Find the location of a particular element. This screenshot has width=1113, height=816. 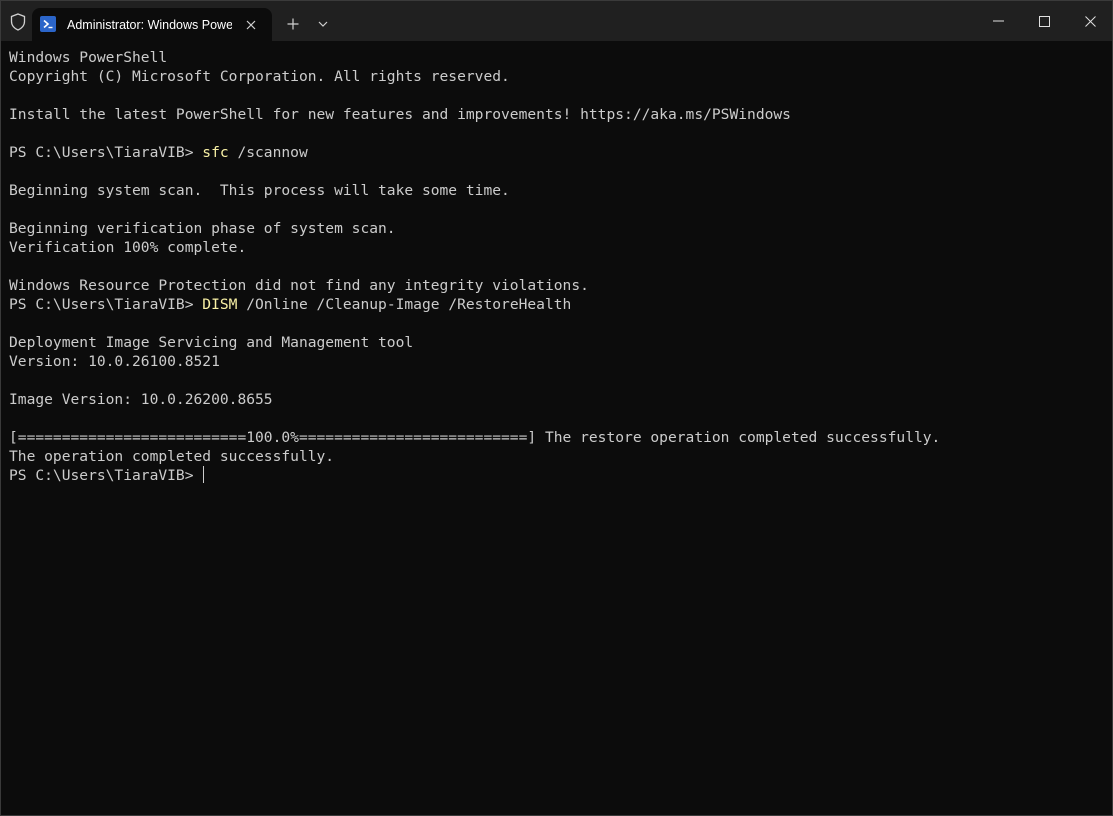

output-text: Windows PowerShell is located at coordinates (88, 57).